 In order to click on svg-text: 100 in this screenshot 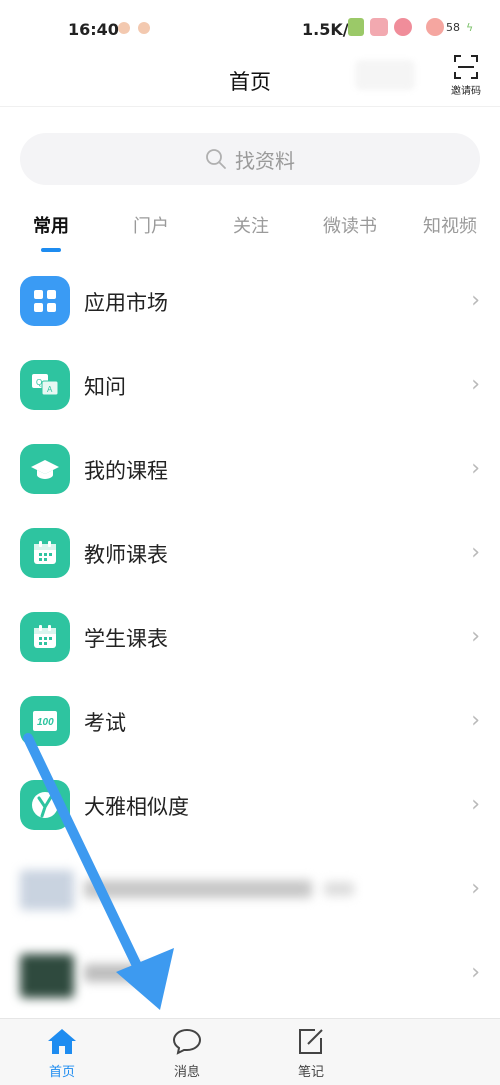, I will do `click(45, 722)`.